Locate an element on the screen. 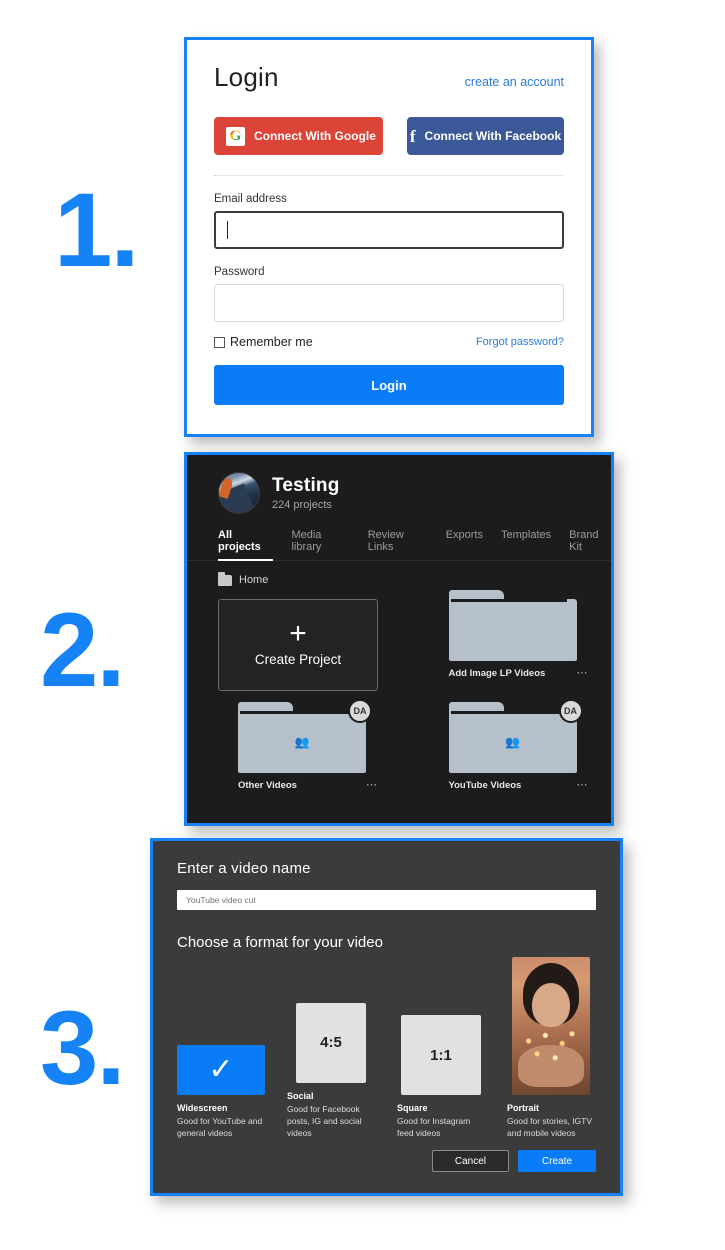 The image size is (725, 1250). tab-brand-kit: Brand Kit is located at coordinates (590, 544).